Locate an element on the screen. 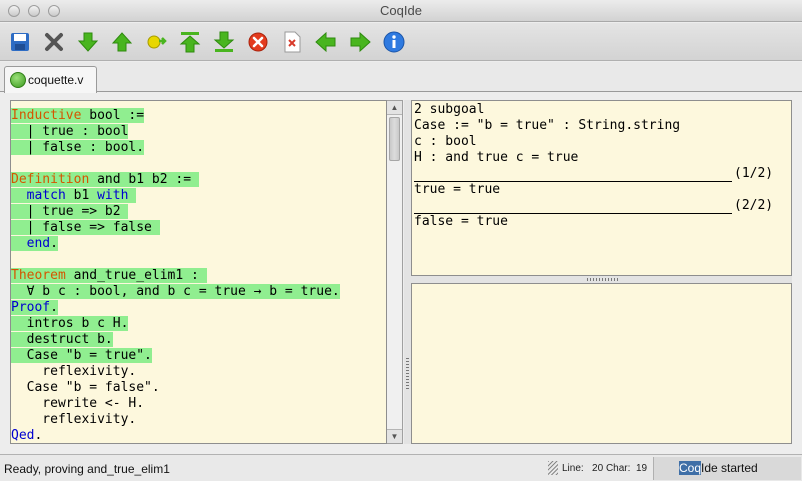  script-text: | false : bool. is located at coordinates (78, 147).